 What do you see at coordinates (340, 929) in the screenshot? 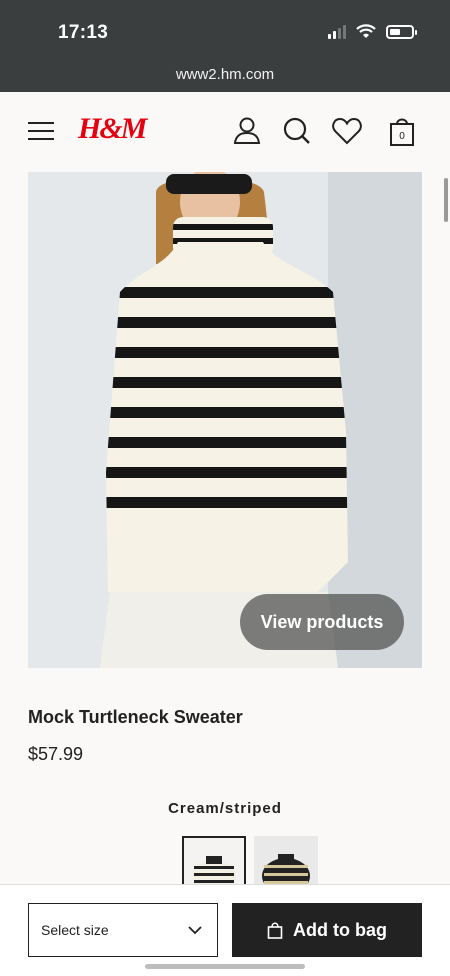
I see `add-to-bag-label: Add to bag` at bounding box center [340, 929].